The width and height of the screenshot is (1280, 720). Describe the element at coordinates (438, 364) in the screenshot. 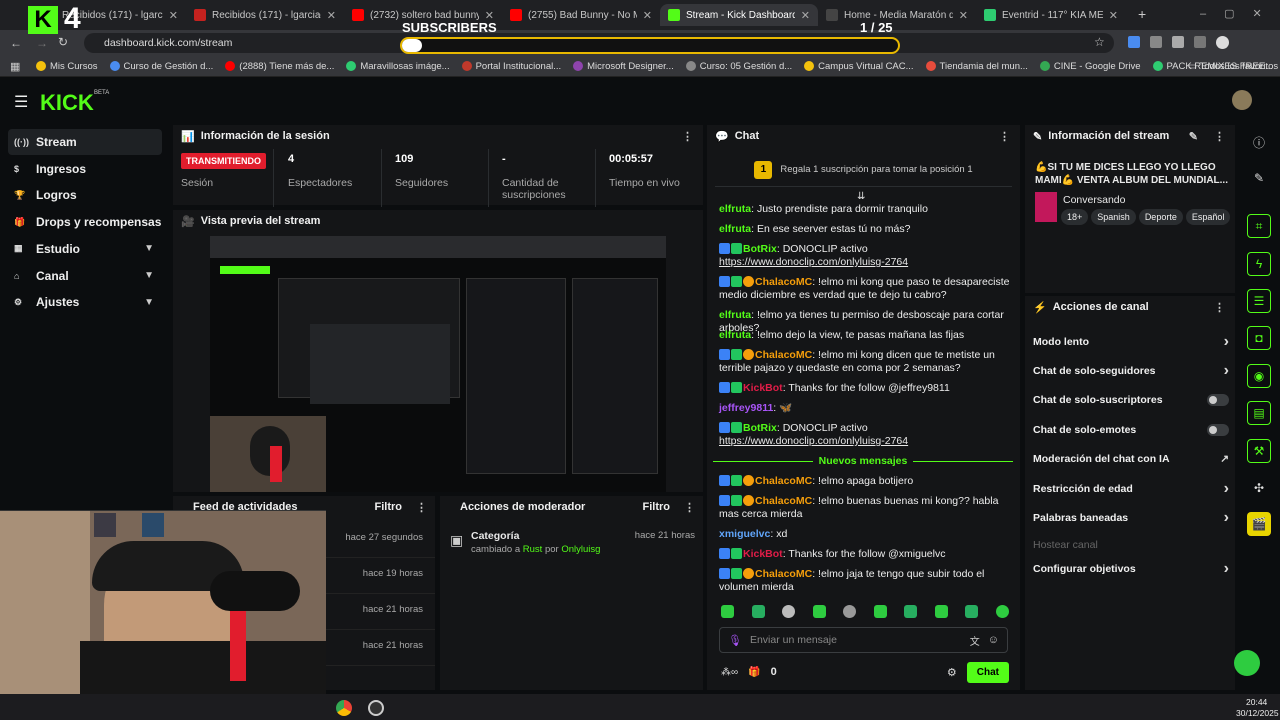

I see `stream-video` at that location.